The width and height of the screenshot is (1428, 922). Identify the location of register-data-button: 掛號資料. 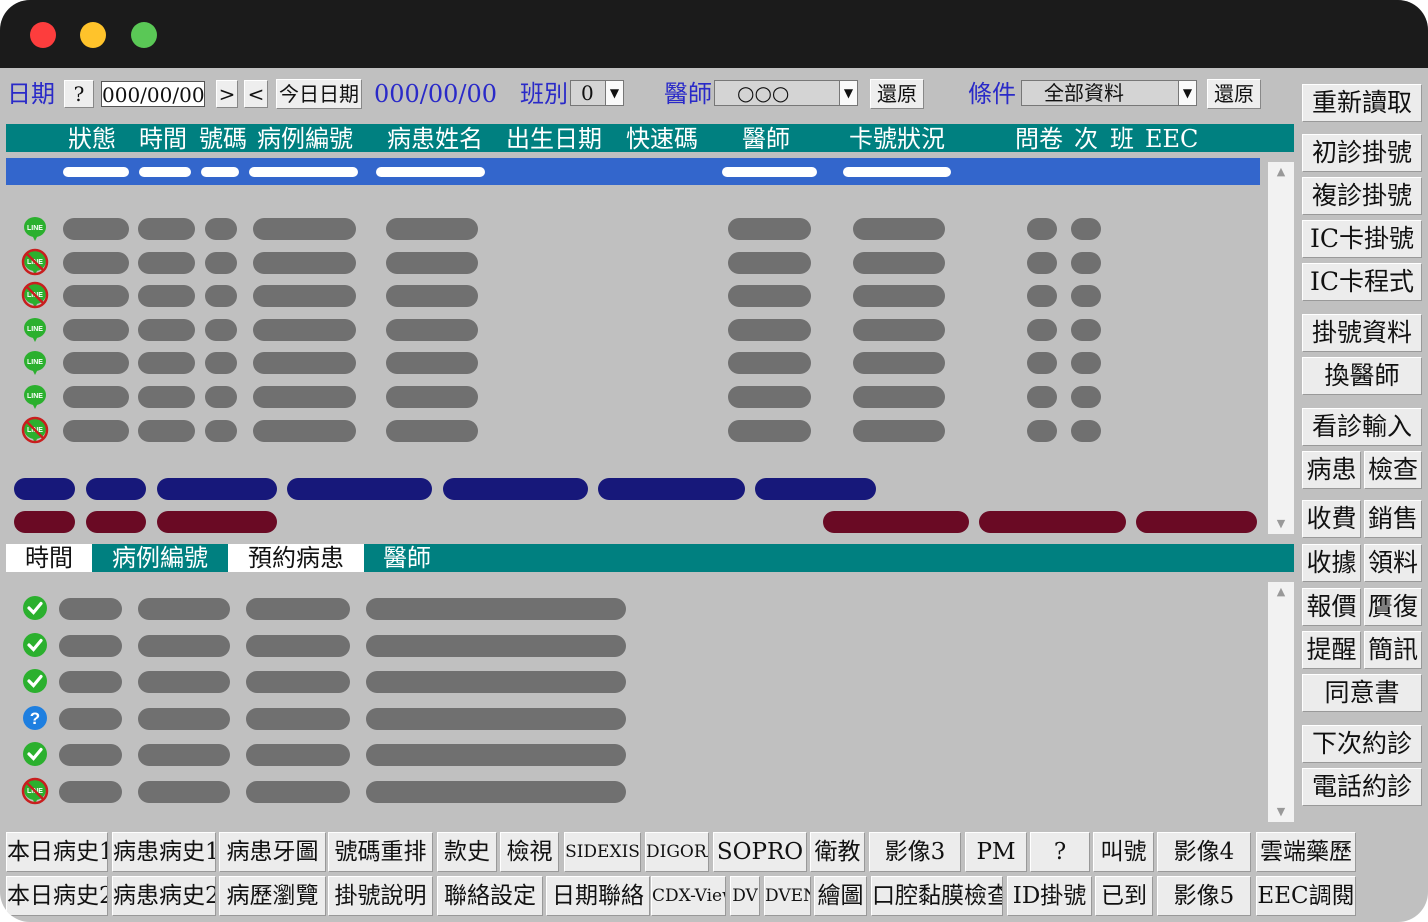
(1362, 333).